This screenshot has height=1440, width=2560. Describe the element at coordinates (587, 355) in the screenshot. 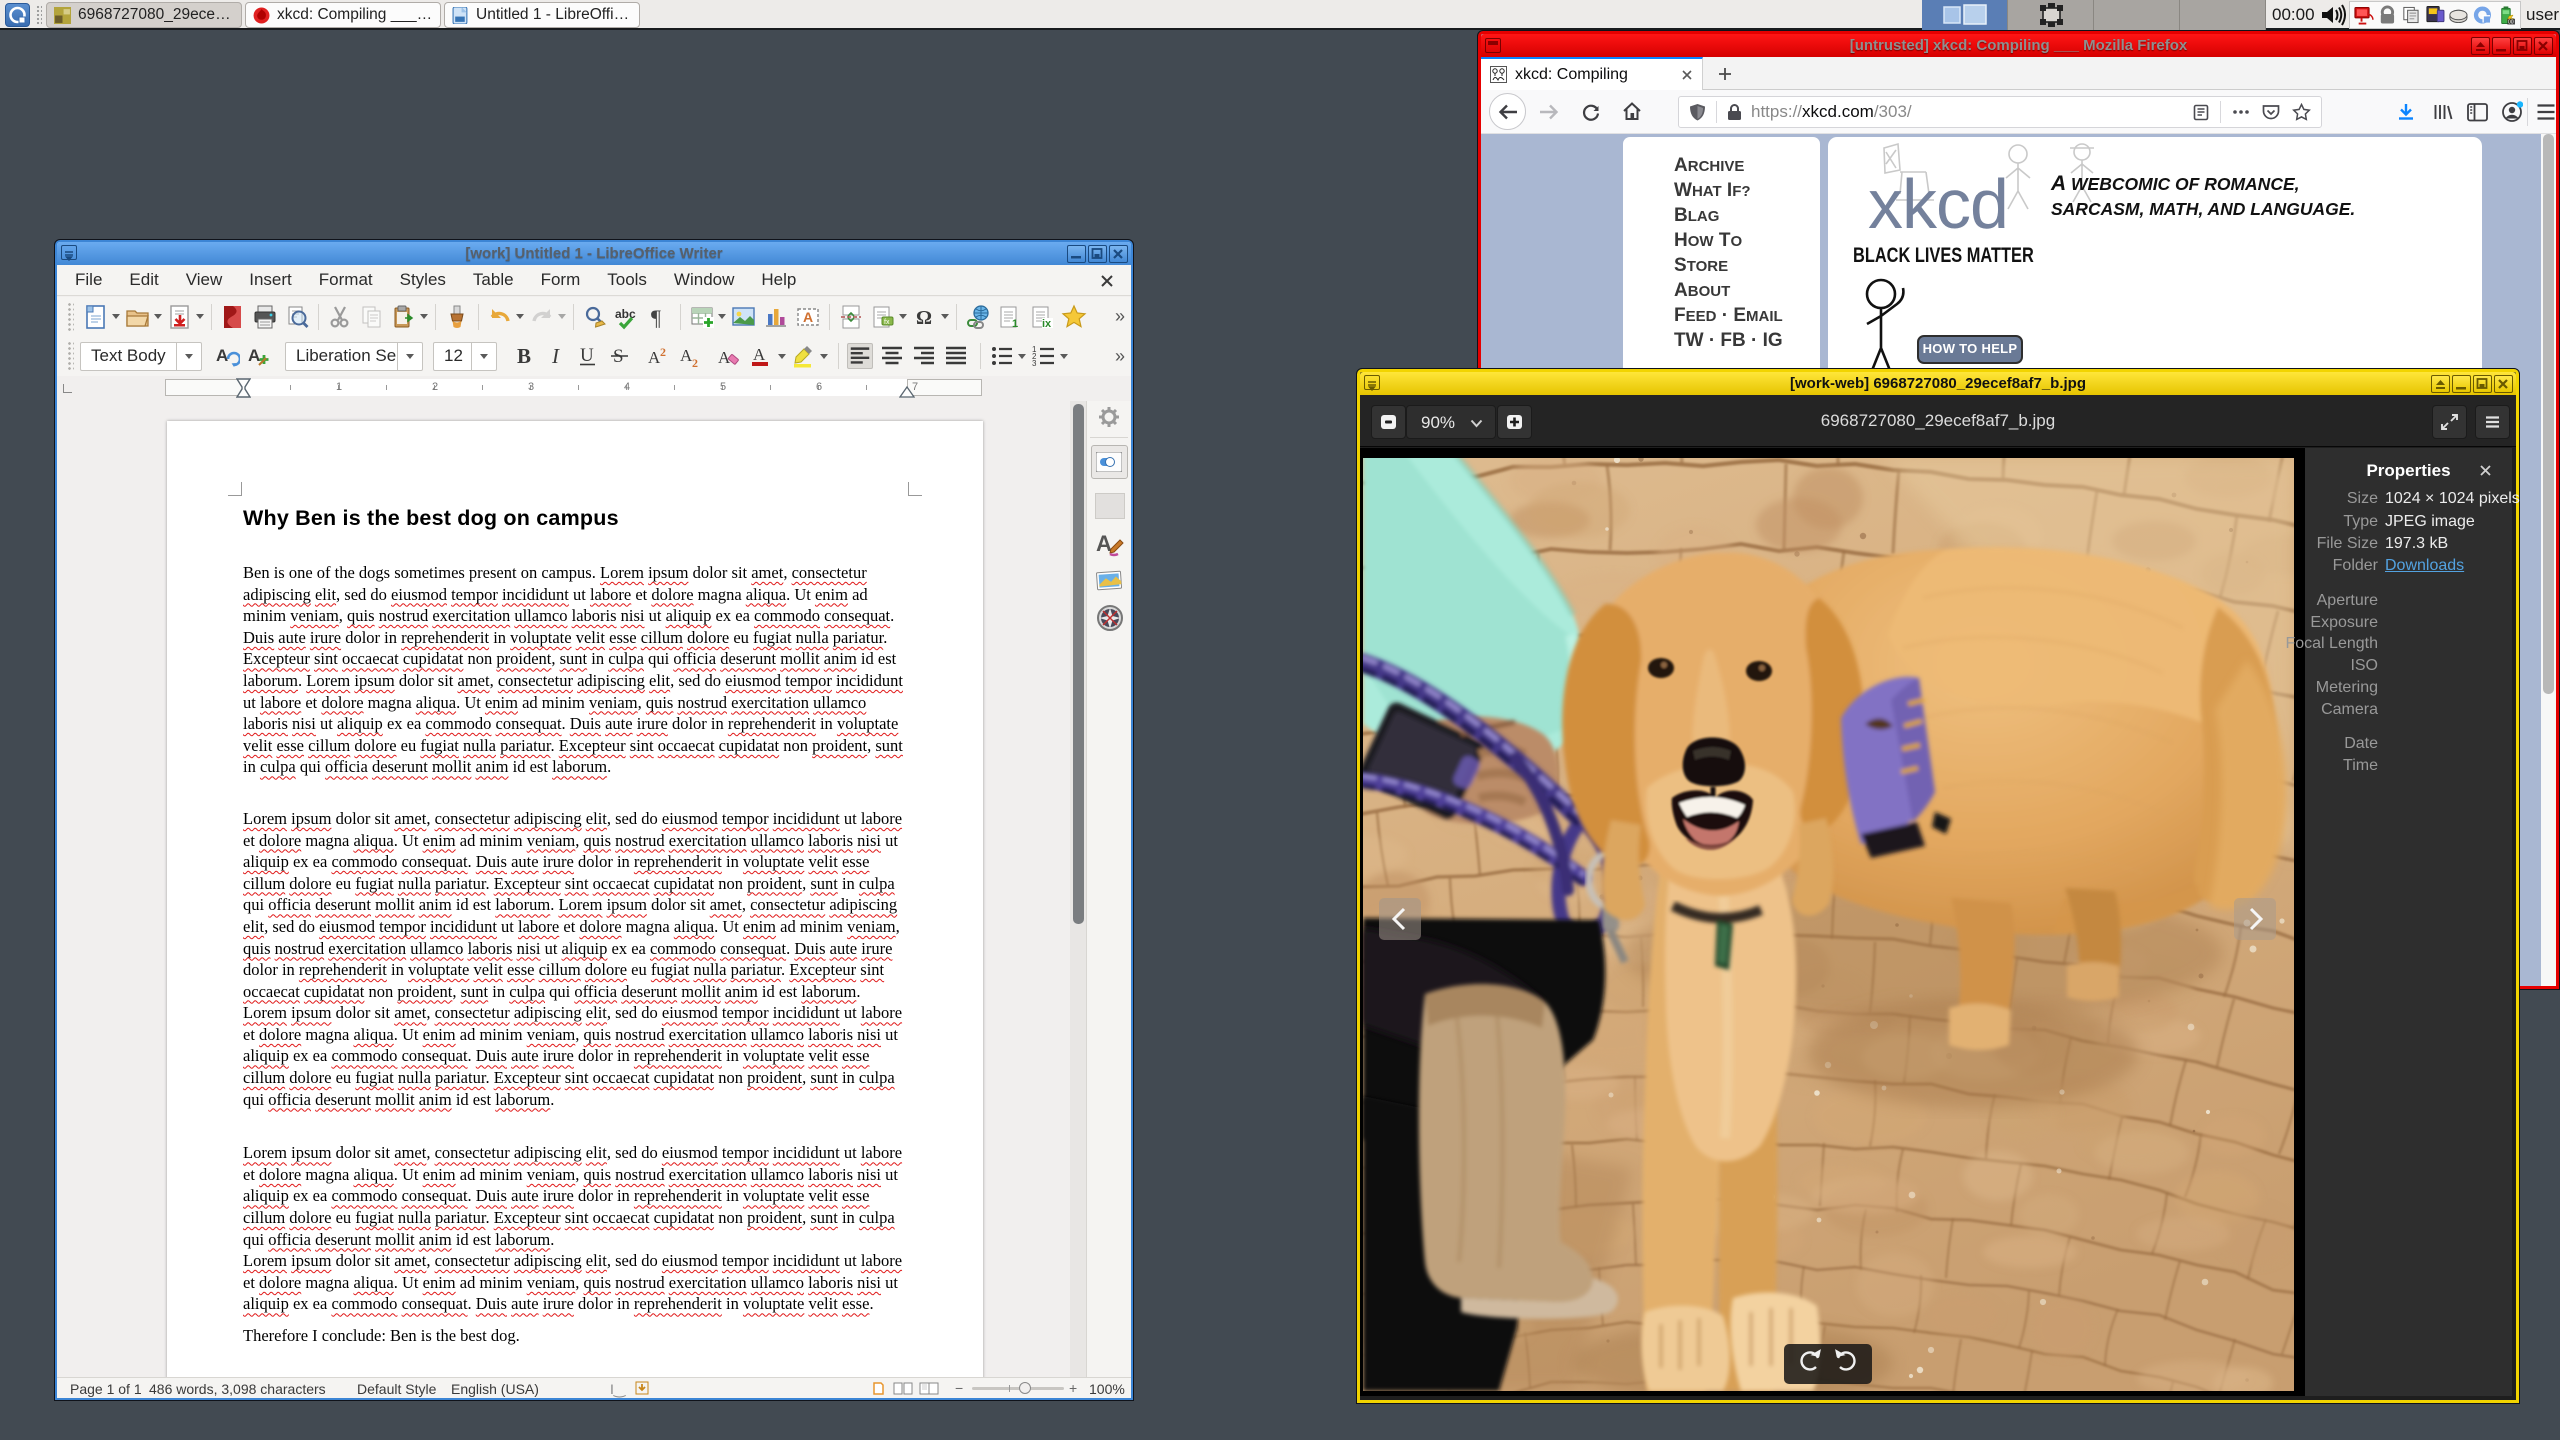

I see `svg-text: U` at that location.